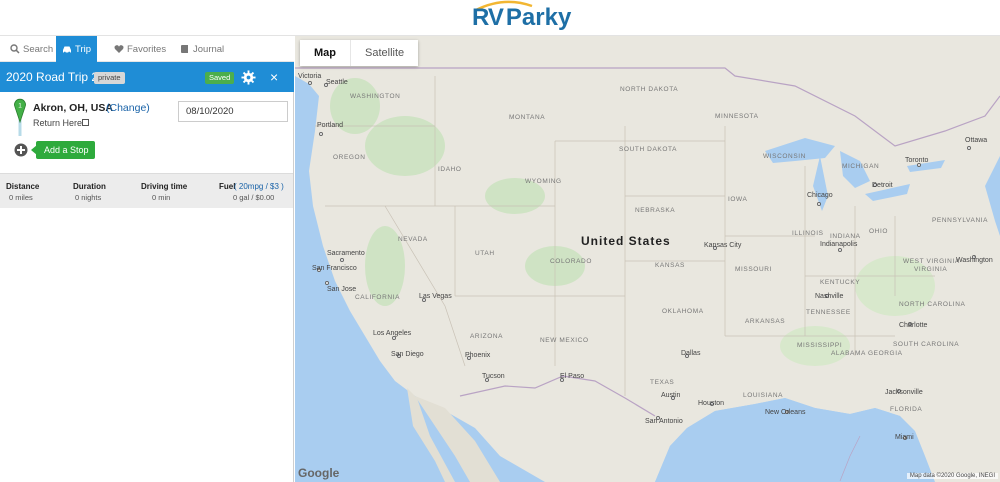  What do you see at coordinates (20, 106) in the screenshot?
I see `pin-number: 1` at bounding box center [20, 106].